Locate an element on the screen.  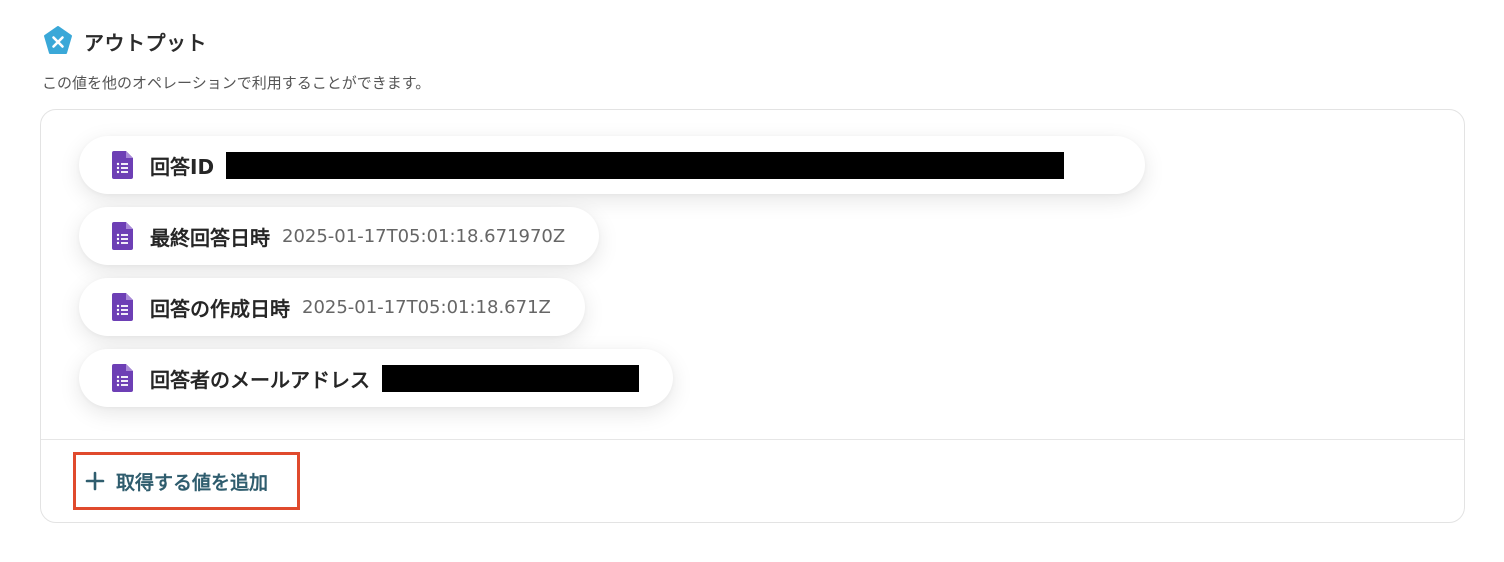
output-chip-respondent-email: 回答者のメールアドレス is located at coordinates (376, 378).